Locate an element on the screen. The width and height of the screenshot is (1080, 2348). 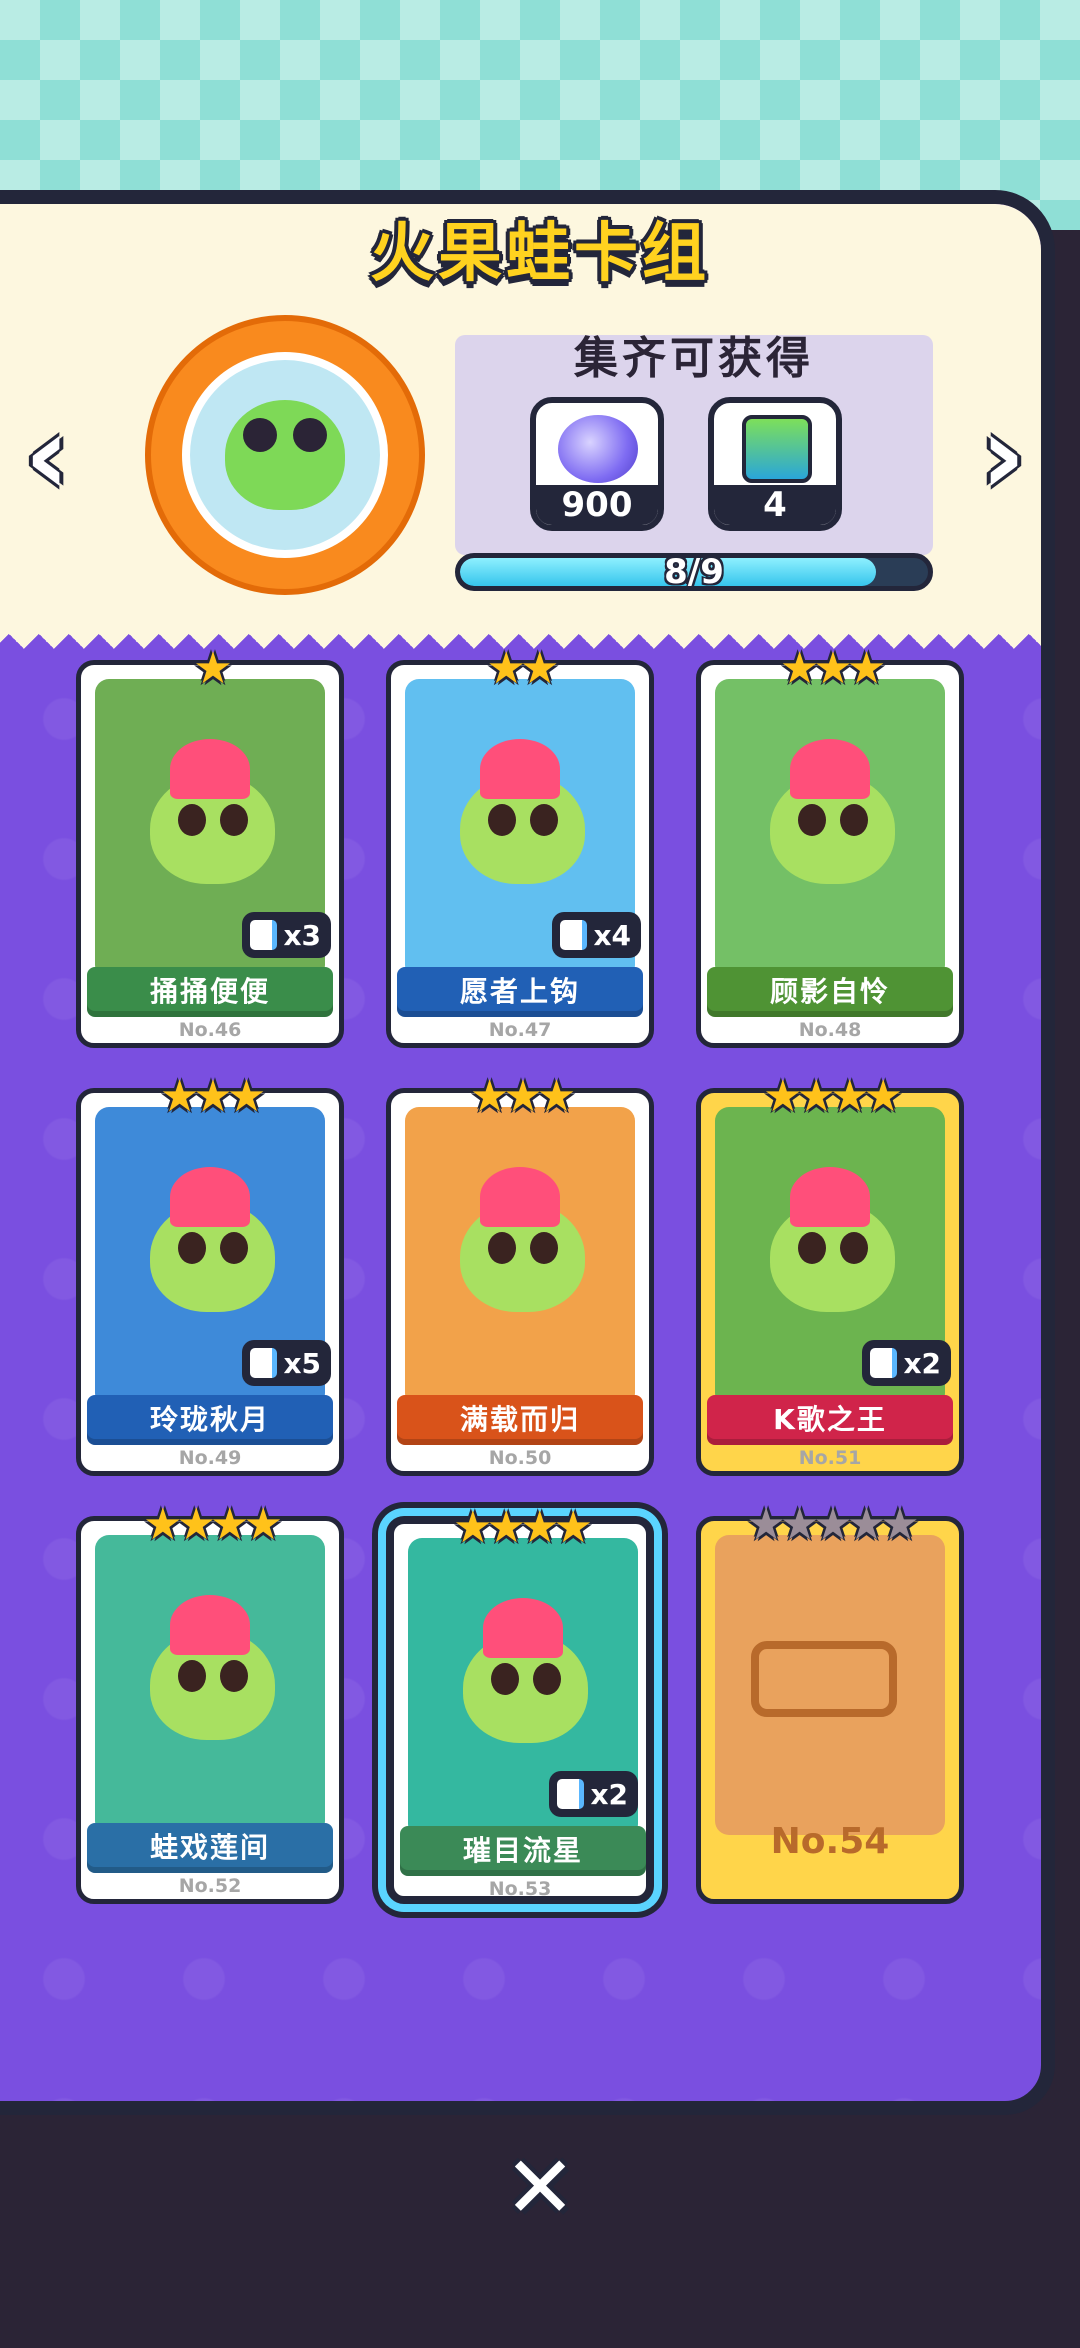
card-name: 顾影自怜 is located at coordinates (830, 992).